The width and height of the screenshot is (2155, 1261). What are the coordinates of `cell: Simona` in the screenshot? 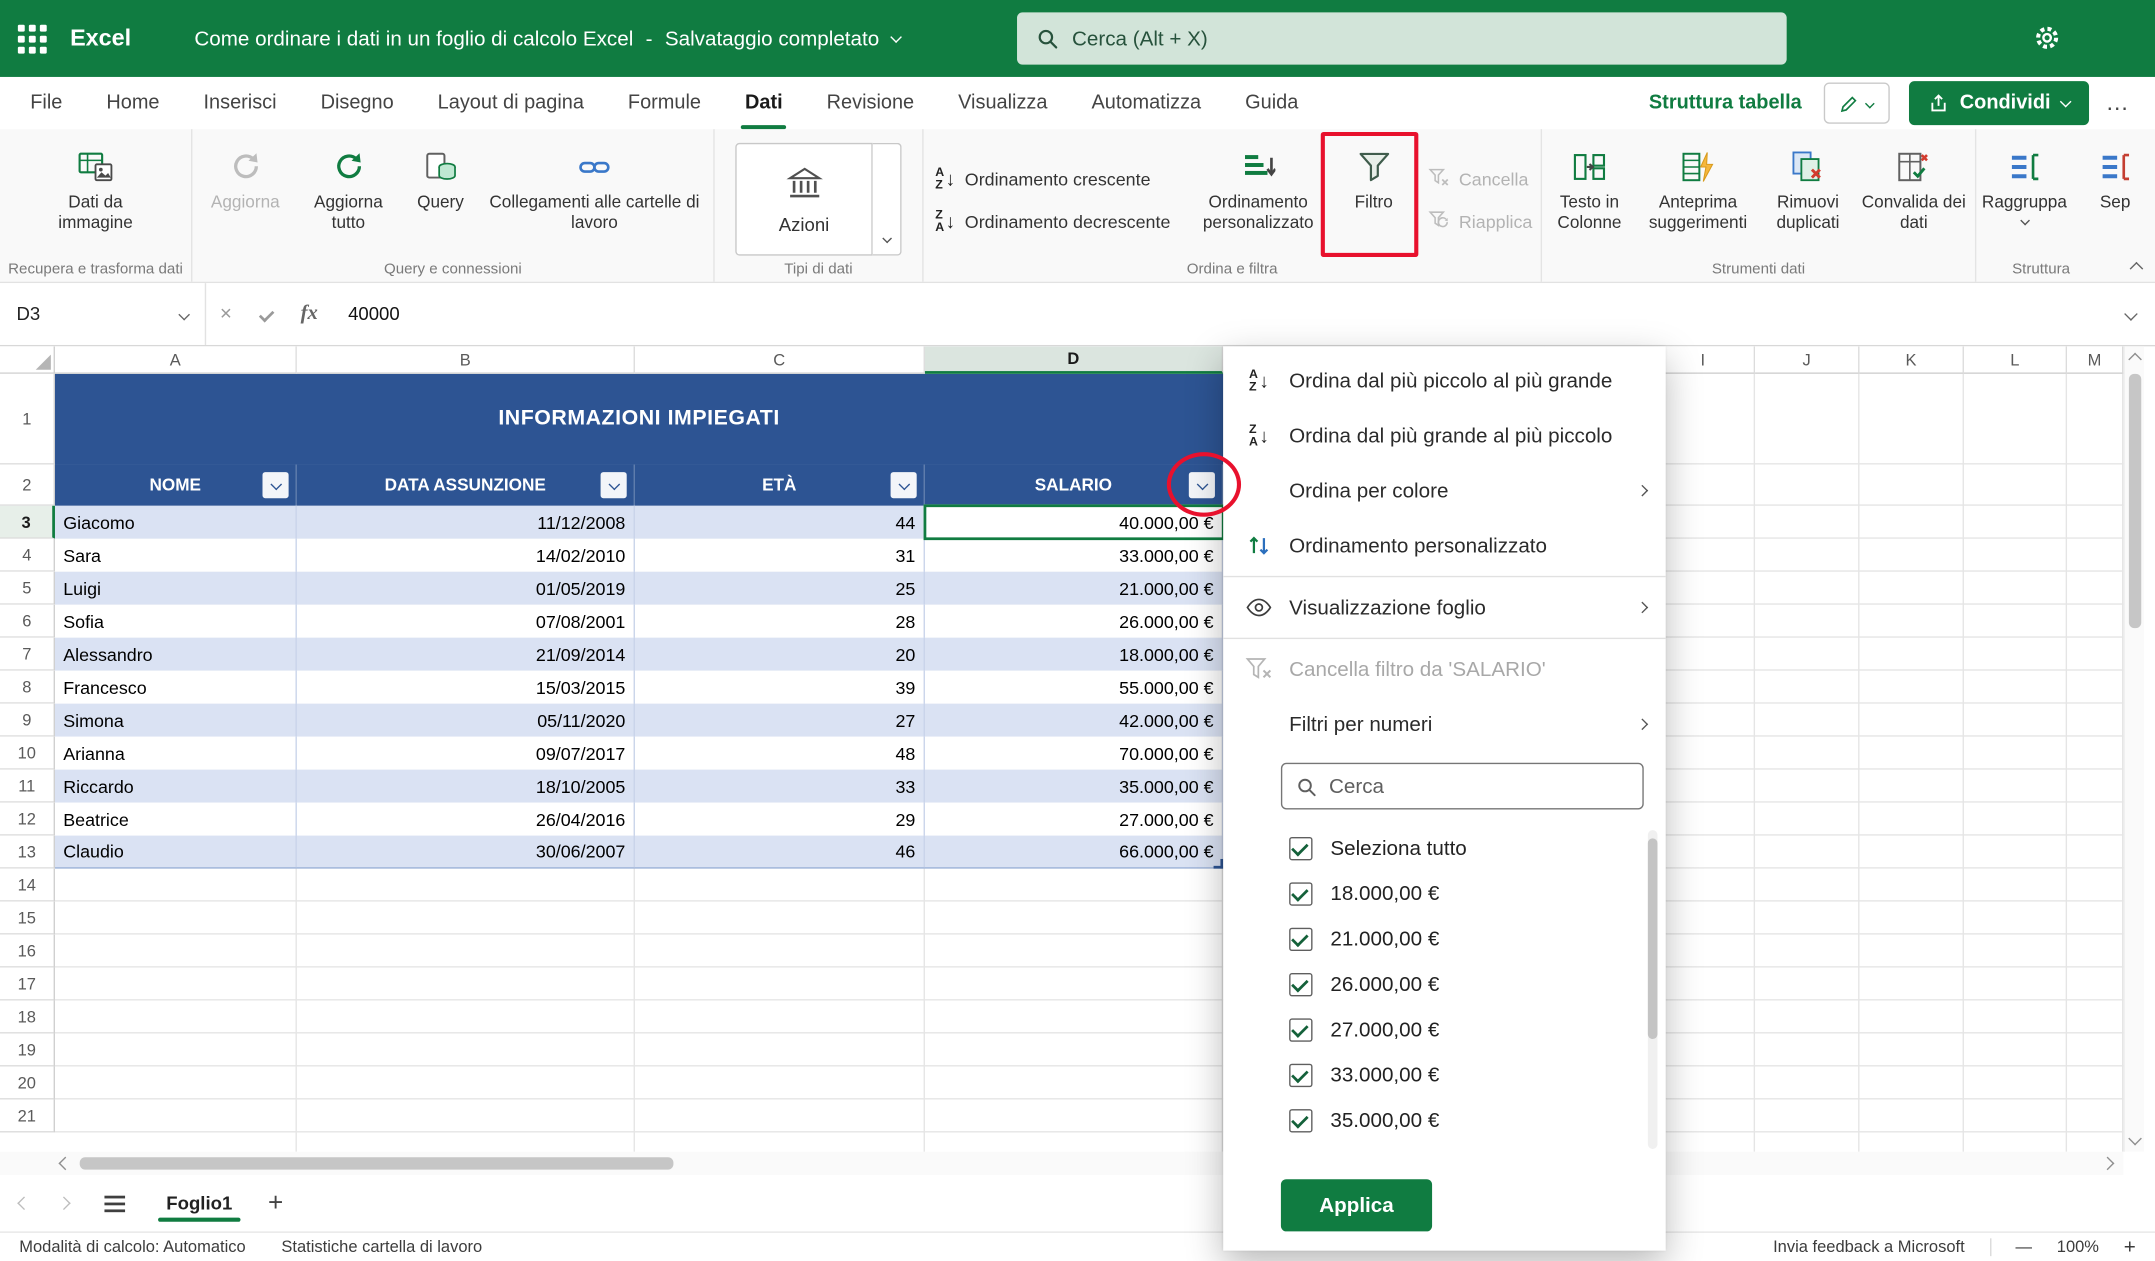 It's located at (176, 720).